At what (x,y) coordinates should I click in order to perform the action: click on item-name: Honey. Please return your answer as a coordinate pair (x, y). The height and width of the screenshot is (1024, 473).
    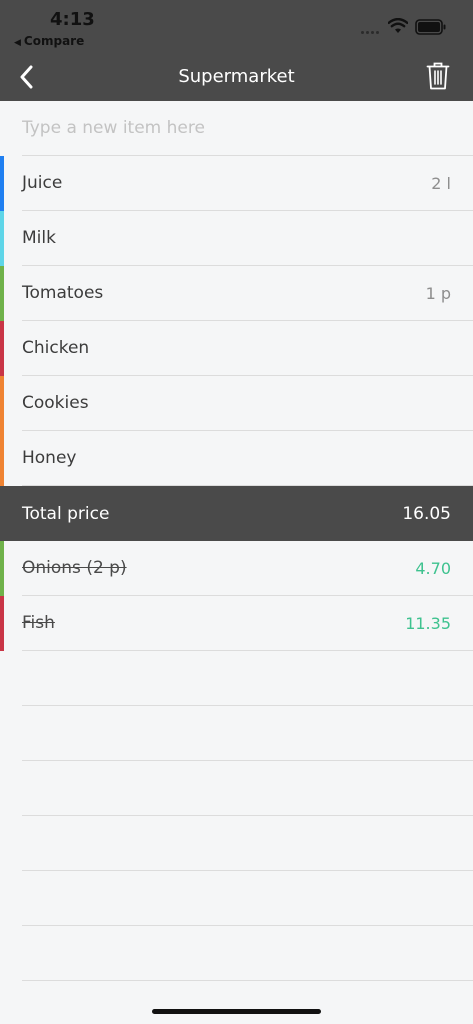
    Looking at the image, I should click on (49, 458).